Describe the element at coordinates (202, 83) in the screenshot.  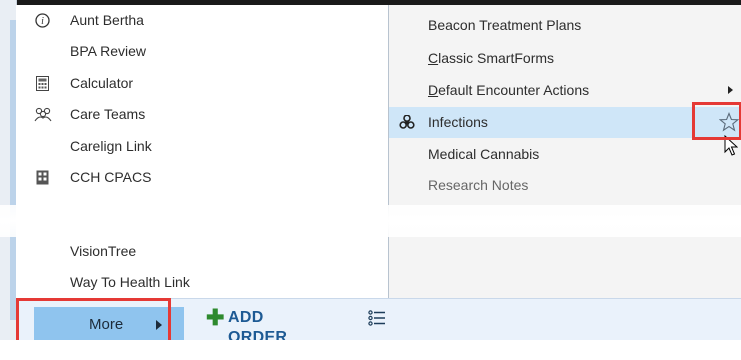
I see `menu-item-calculator: Calculator` at that location.